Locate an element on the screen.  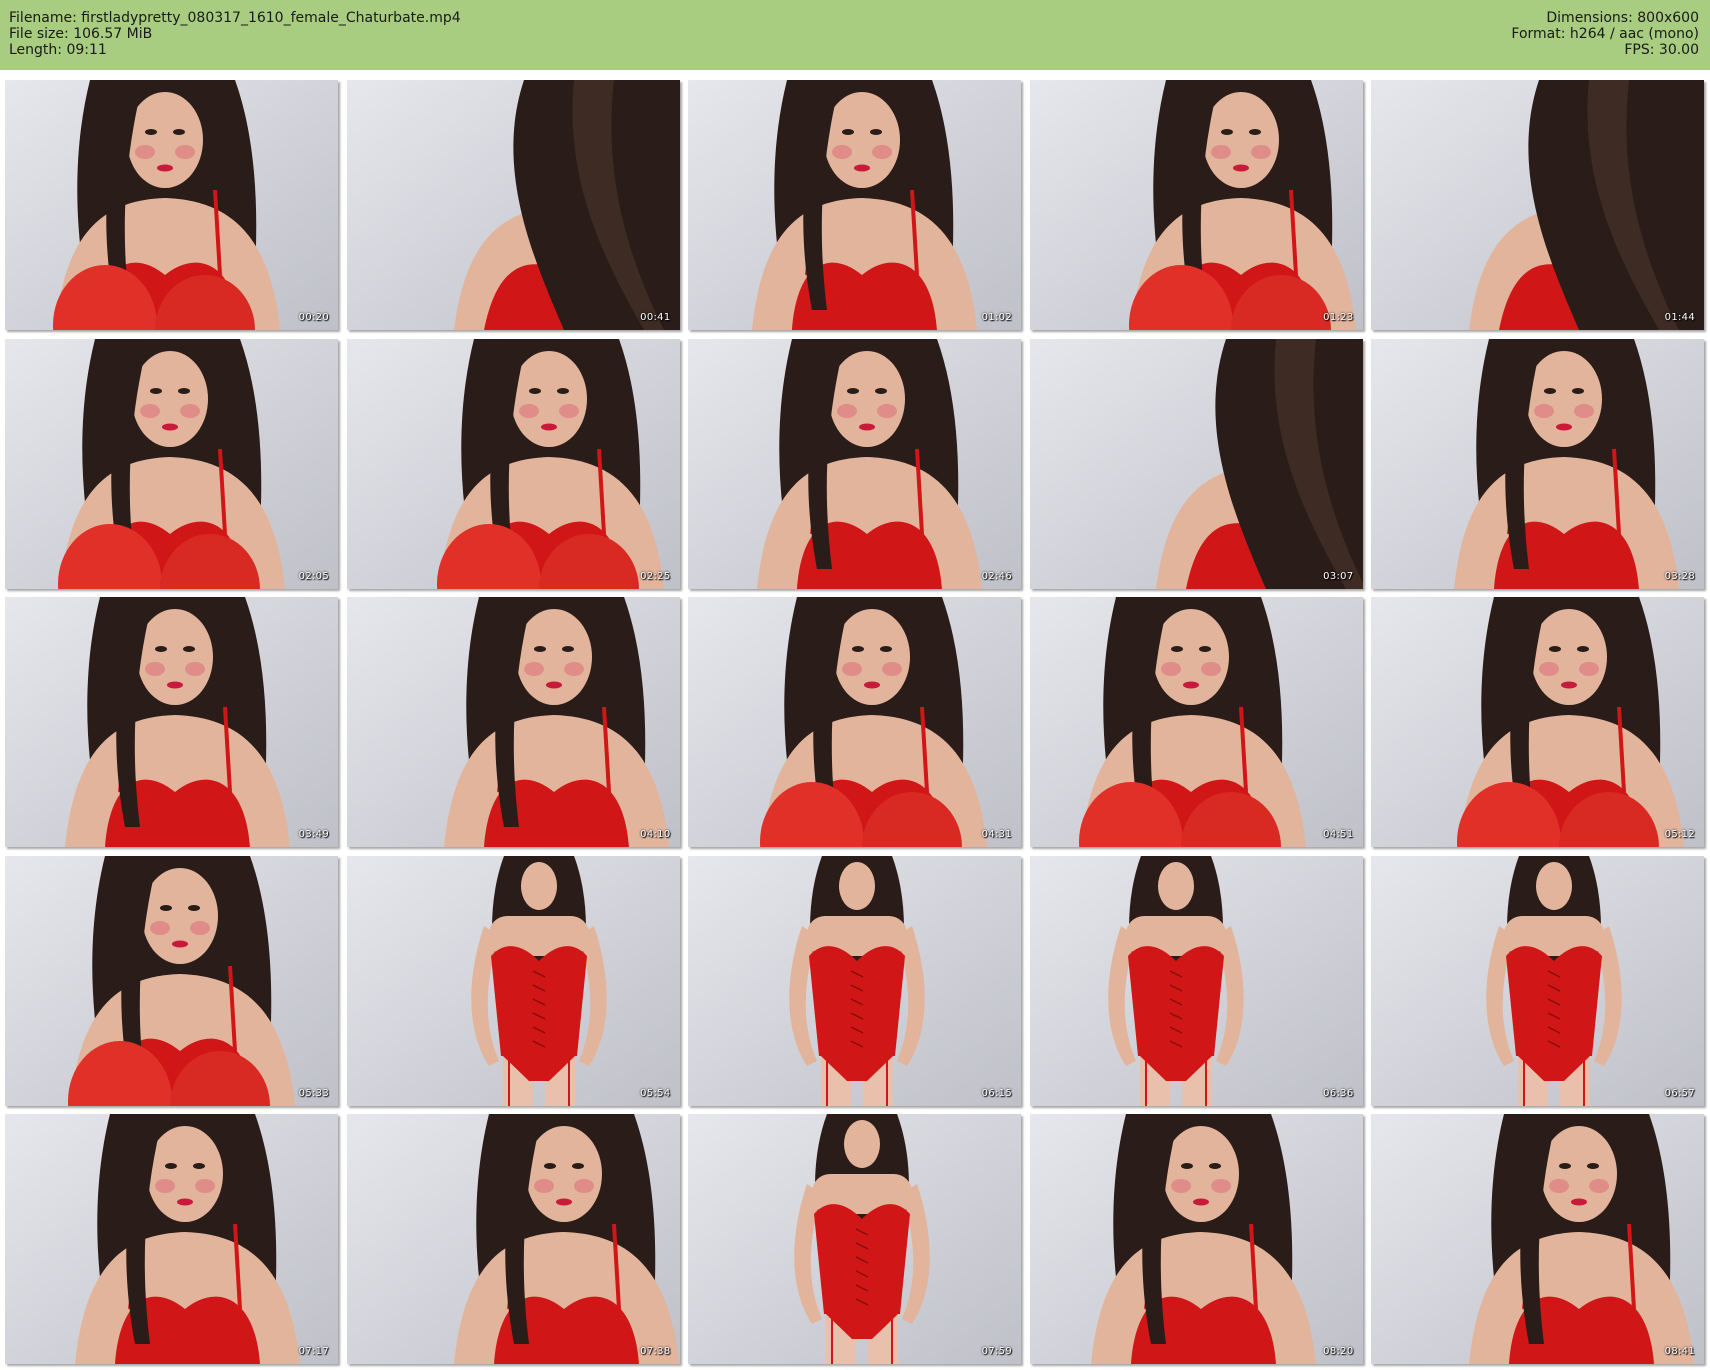
thumbnail-frame: 07:59 is located at coordinates (854, 1239).